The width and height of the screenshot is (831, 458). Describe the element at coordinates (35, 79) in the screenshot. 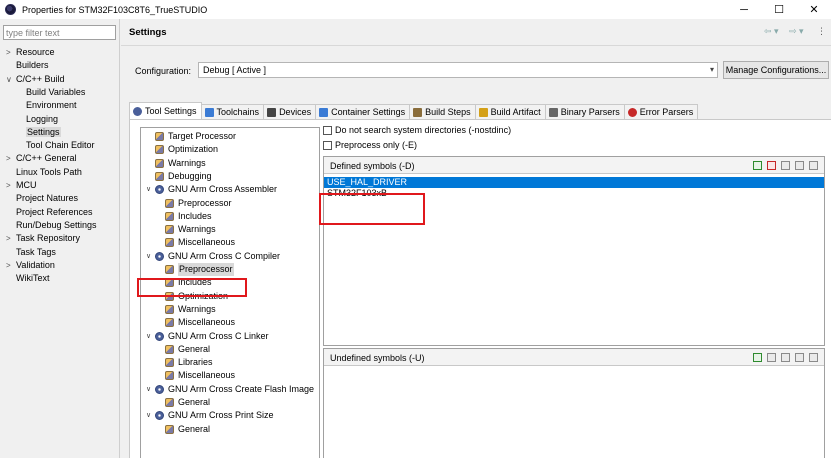

I see `nav-item-c-c-build: ∨ C/C++ Build` at that location.